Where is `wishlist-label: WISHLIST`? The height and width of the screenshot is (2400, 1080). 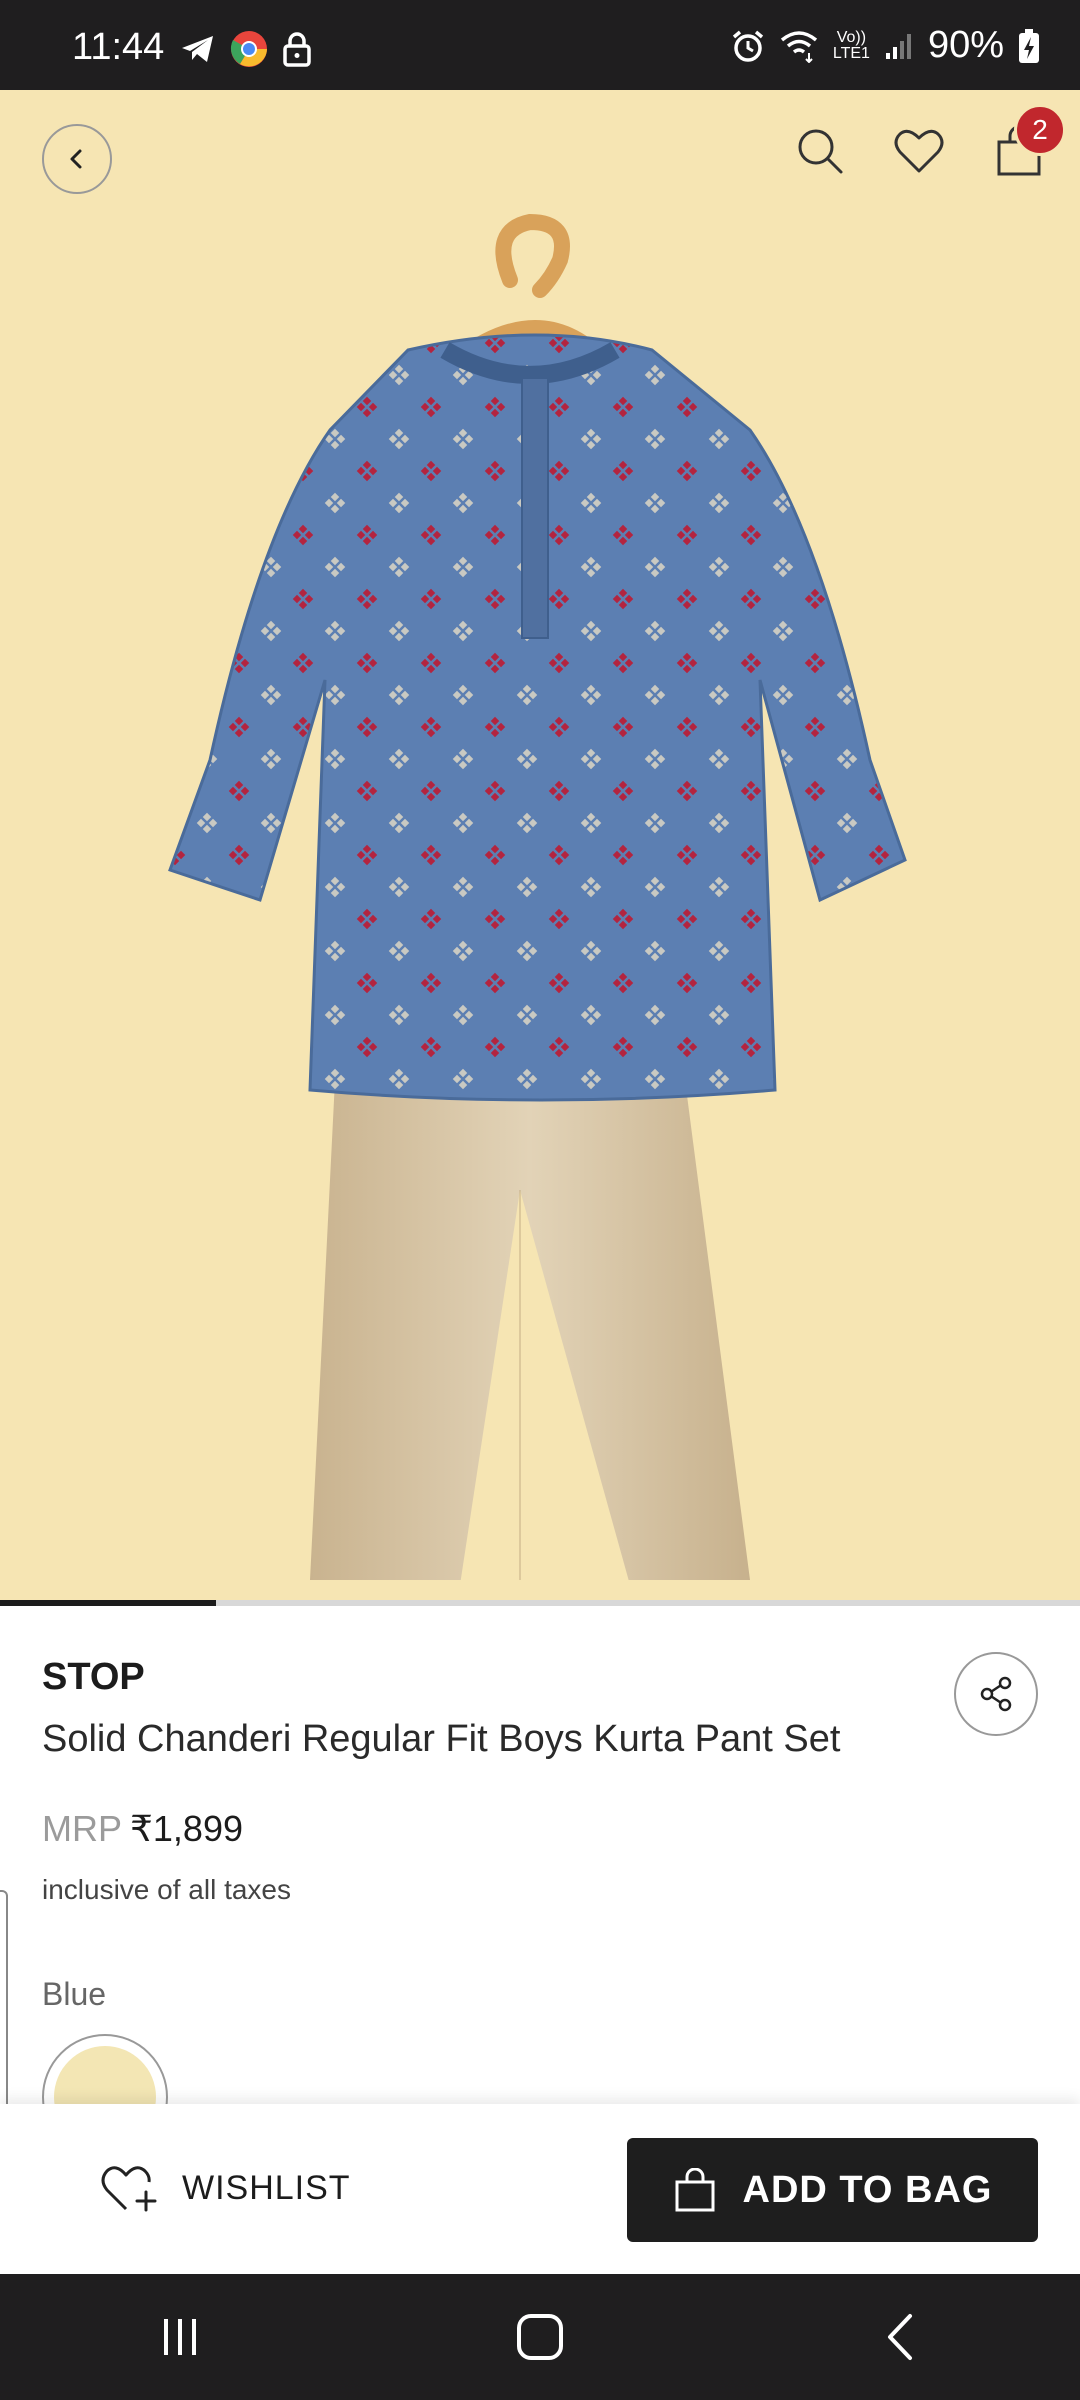 wishlist-label: WISHLIST is located at coordinates (266, 2187).